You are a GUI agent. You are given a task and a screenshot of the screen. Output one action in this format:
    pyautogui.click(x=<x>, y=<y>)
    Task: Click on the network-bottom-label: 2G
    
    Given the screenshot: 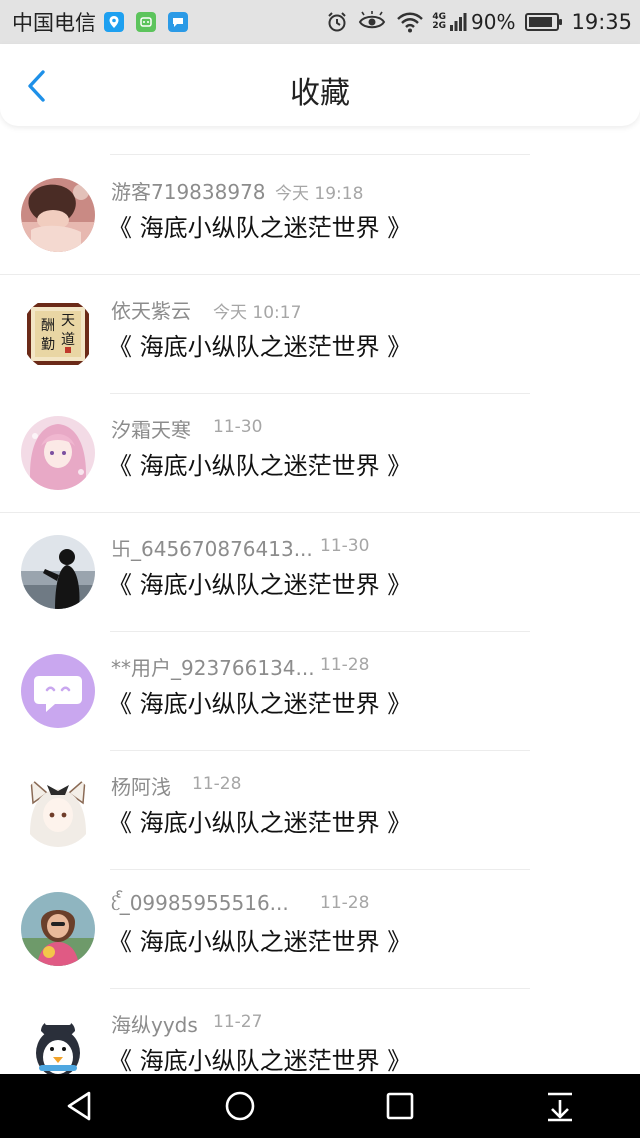 What is the action you would take?
    pyautogui.click(x=439, y=26)
    